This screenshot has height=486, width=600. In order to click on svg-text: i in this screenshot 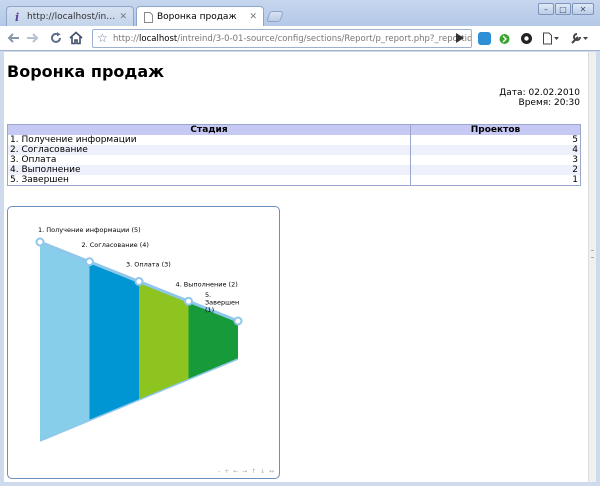, I will do `click(17, 16)`.